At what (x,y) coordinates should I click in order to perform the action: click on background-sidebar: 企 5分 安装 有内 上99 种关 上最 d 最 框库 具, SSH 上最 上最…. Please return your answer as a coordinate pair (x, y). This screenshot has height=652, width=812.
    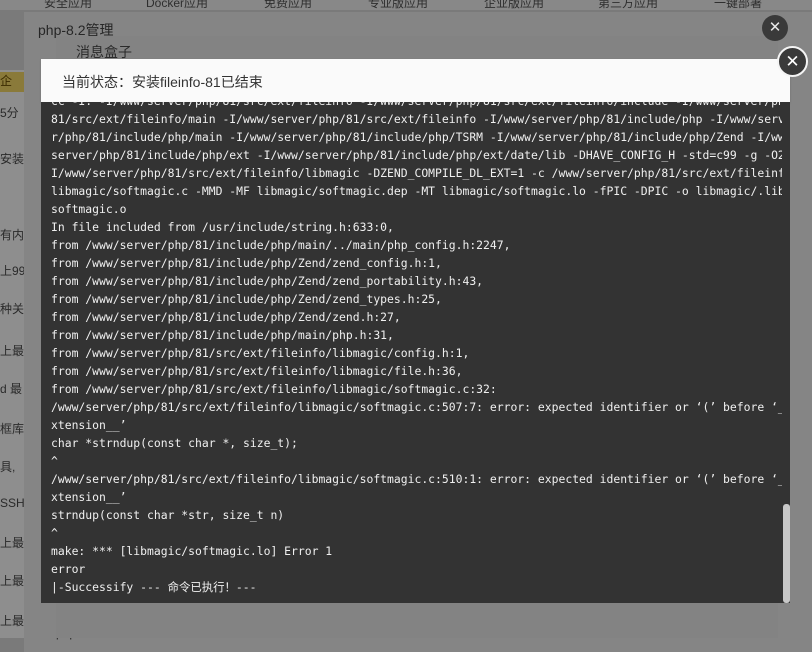
    Looking at the image, I should click on (12, 354).